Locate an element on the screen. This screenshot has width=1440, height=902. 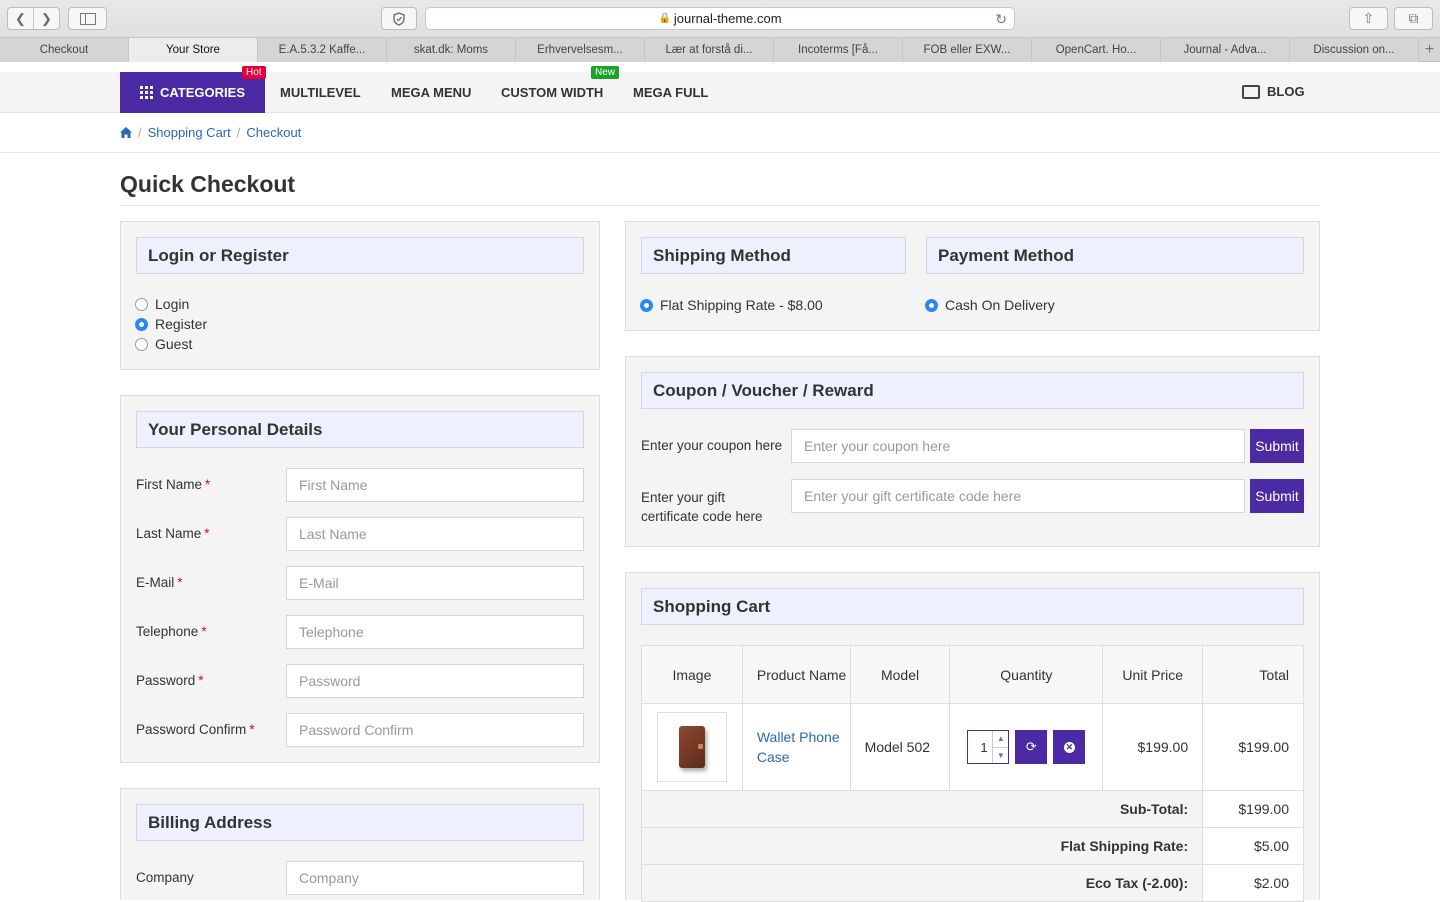
col-unit-price: Unit Price is located at coordinates (1153, 674).